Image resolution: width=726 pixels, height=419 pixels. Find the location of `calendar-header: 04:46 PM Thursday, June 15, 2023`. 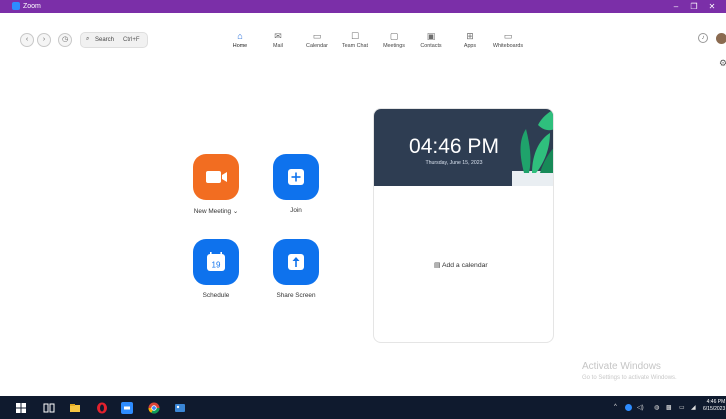

calendar-header: 04:46 PM Thursday, June 15, 2023 is located at coordinates (463, 147).